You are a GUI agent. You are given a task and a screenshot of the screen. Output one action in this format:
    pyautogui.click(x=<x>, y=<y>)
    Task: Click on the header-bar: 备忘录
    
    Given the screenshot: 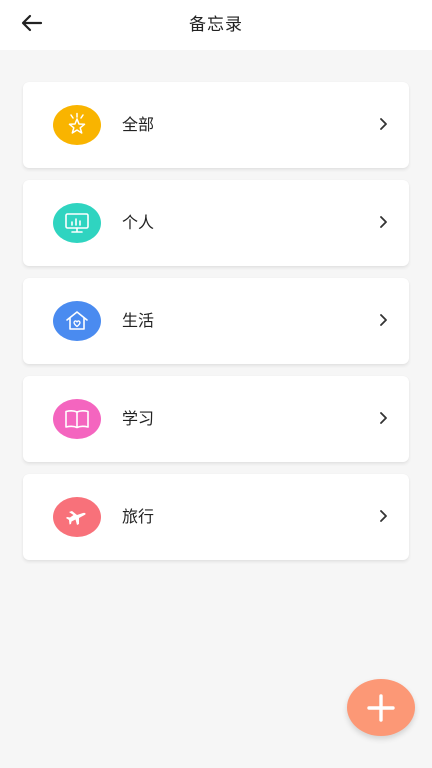 What is the action you would take?
    pyautogui.click(x=216, y=25)
    